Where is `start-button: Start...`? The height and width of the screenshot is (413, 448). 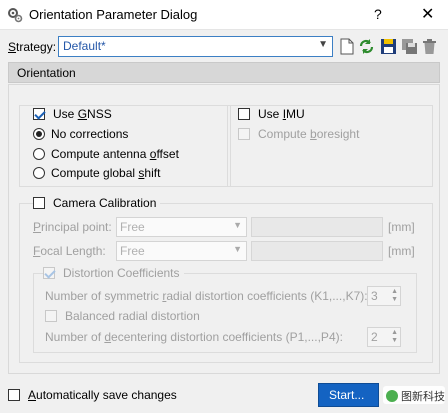
start-button: Start... is located at coordinates (348, 395).